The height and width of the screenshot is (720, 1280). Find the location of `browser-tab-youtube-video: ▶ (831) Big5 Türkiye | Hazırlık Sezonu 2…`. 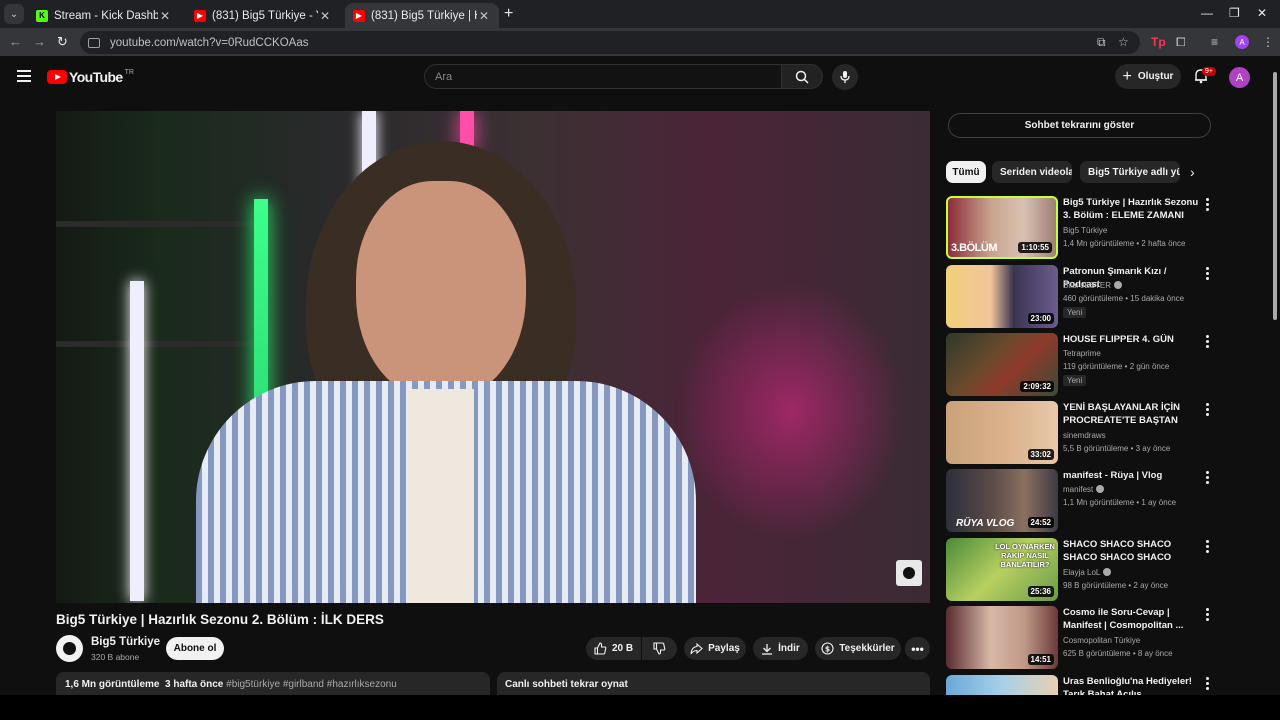

browser-tab-youtube-video: ▶ (831) Big5 Türkiye | Hazırlık Sezonu 2… is located at coordinates (422, 15).